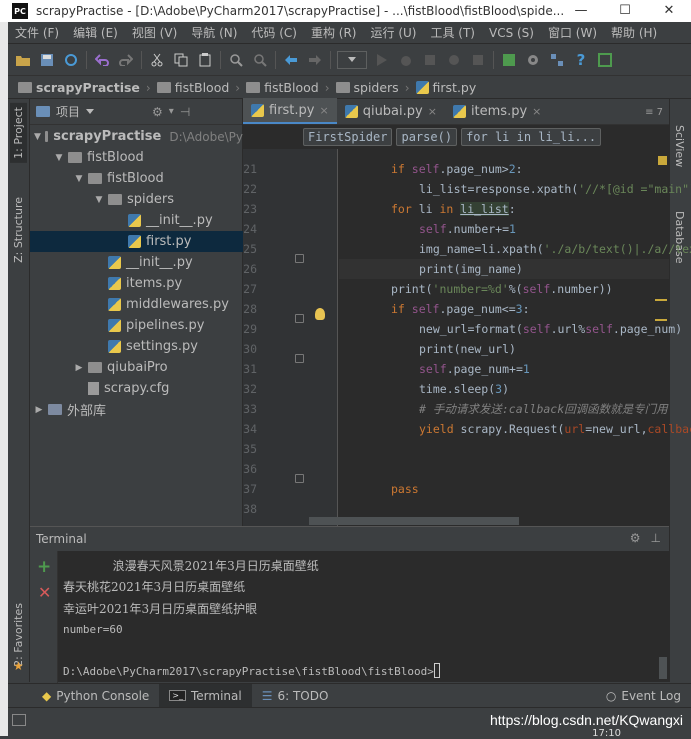  I want to click on menu-navigate: 导航 (N), so click(214, 32).